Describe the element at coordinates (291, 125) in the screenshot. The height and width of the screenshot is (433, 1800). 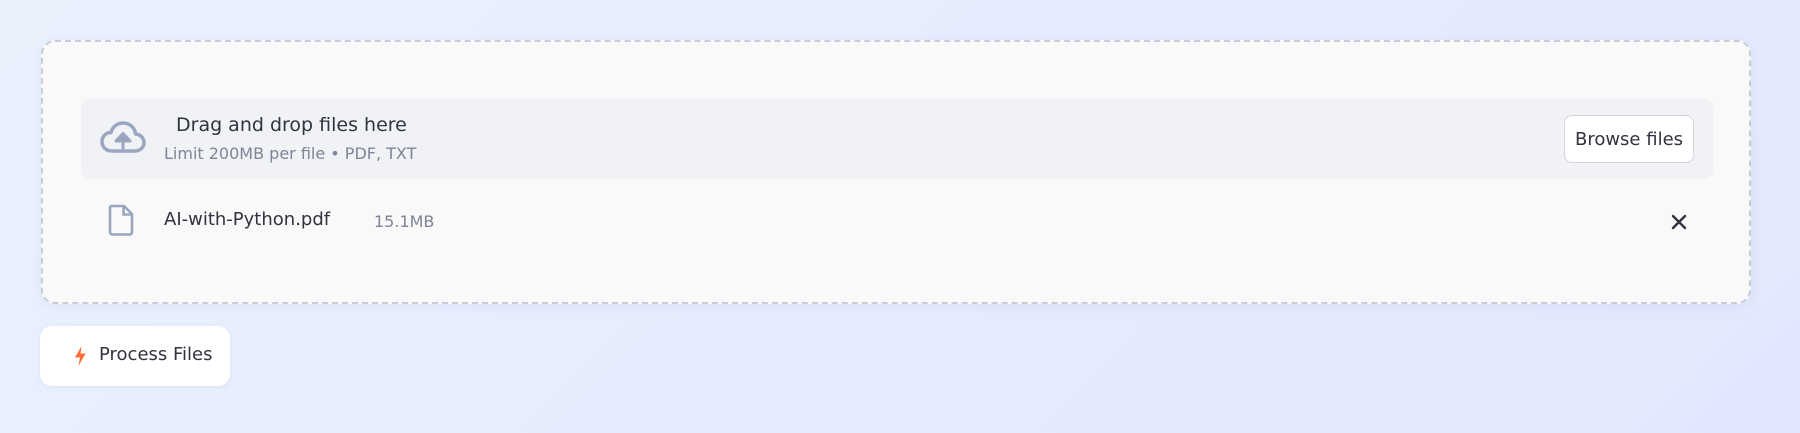
I see `dropzone-title: Drag and drop files here` at that location.